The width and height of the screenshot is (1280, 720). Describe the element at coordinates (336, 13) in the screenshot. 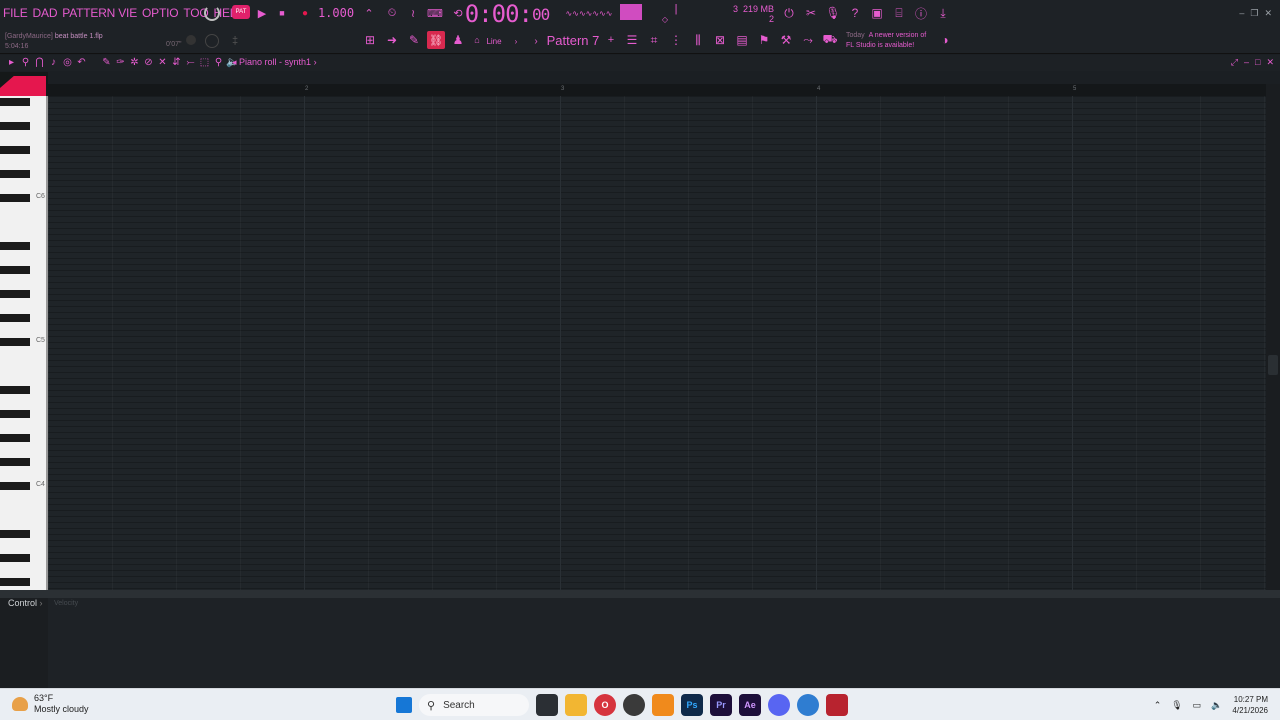

I see `tempo-display: 1.000` at that location.